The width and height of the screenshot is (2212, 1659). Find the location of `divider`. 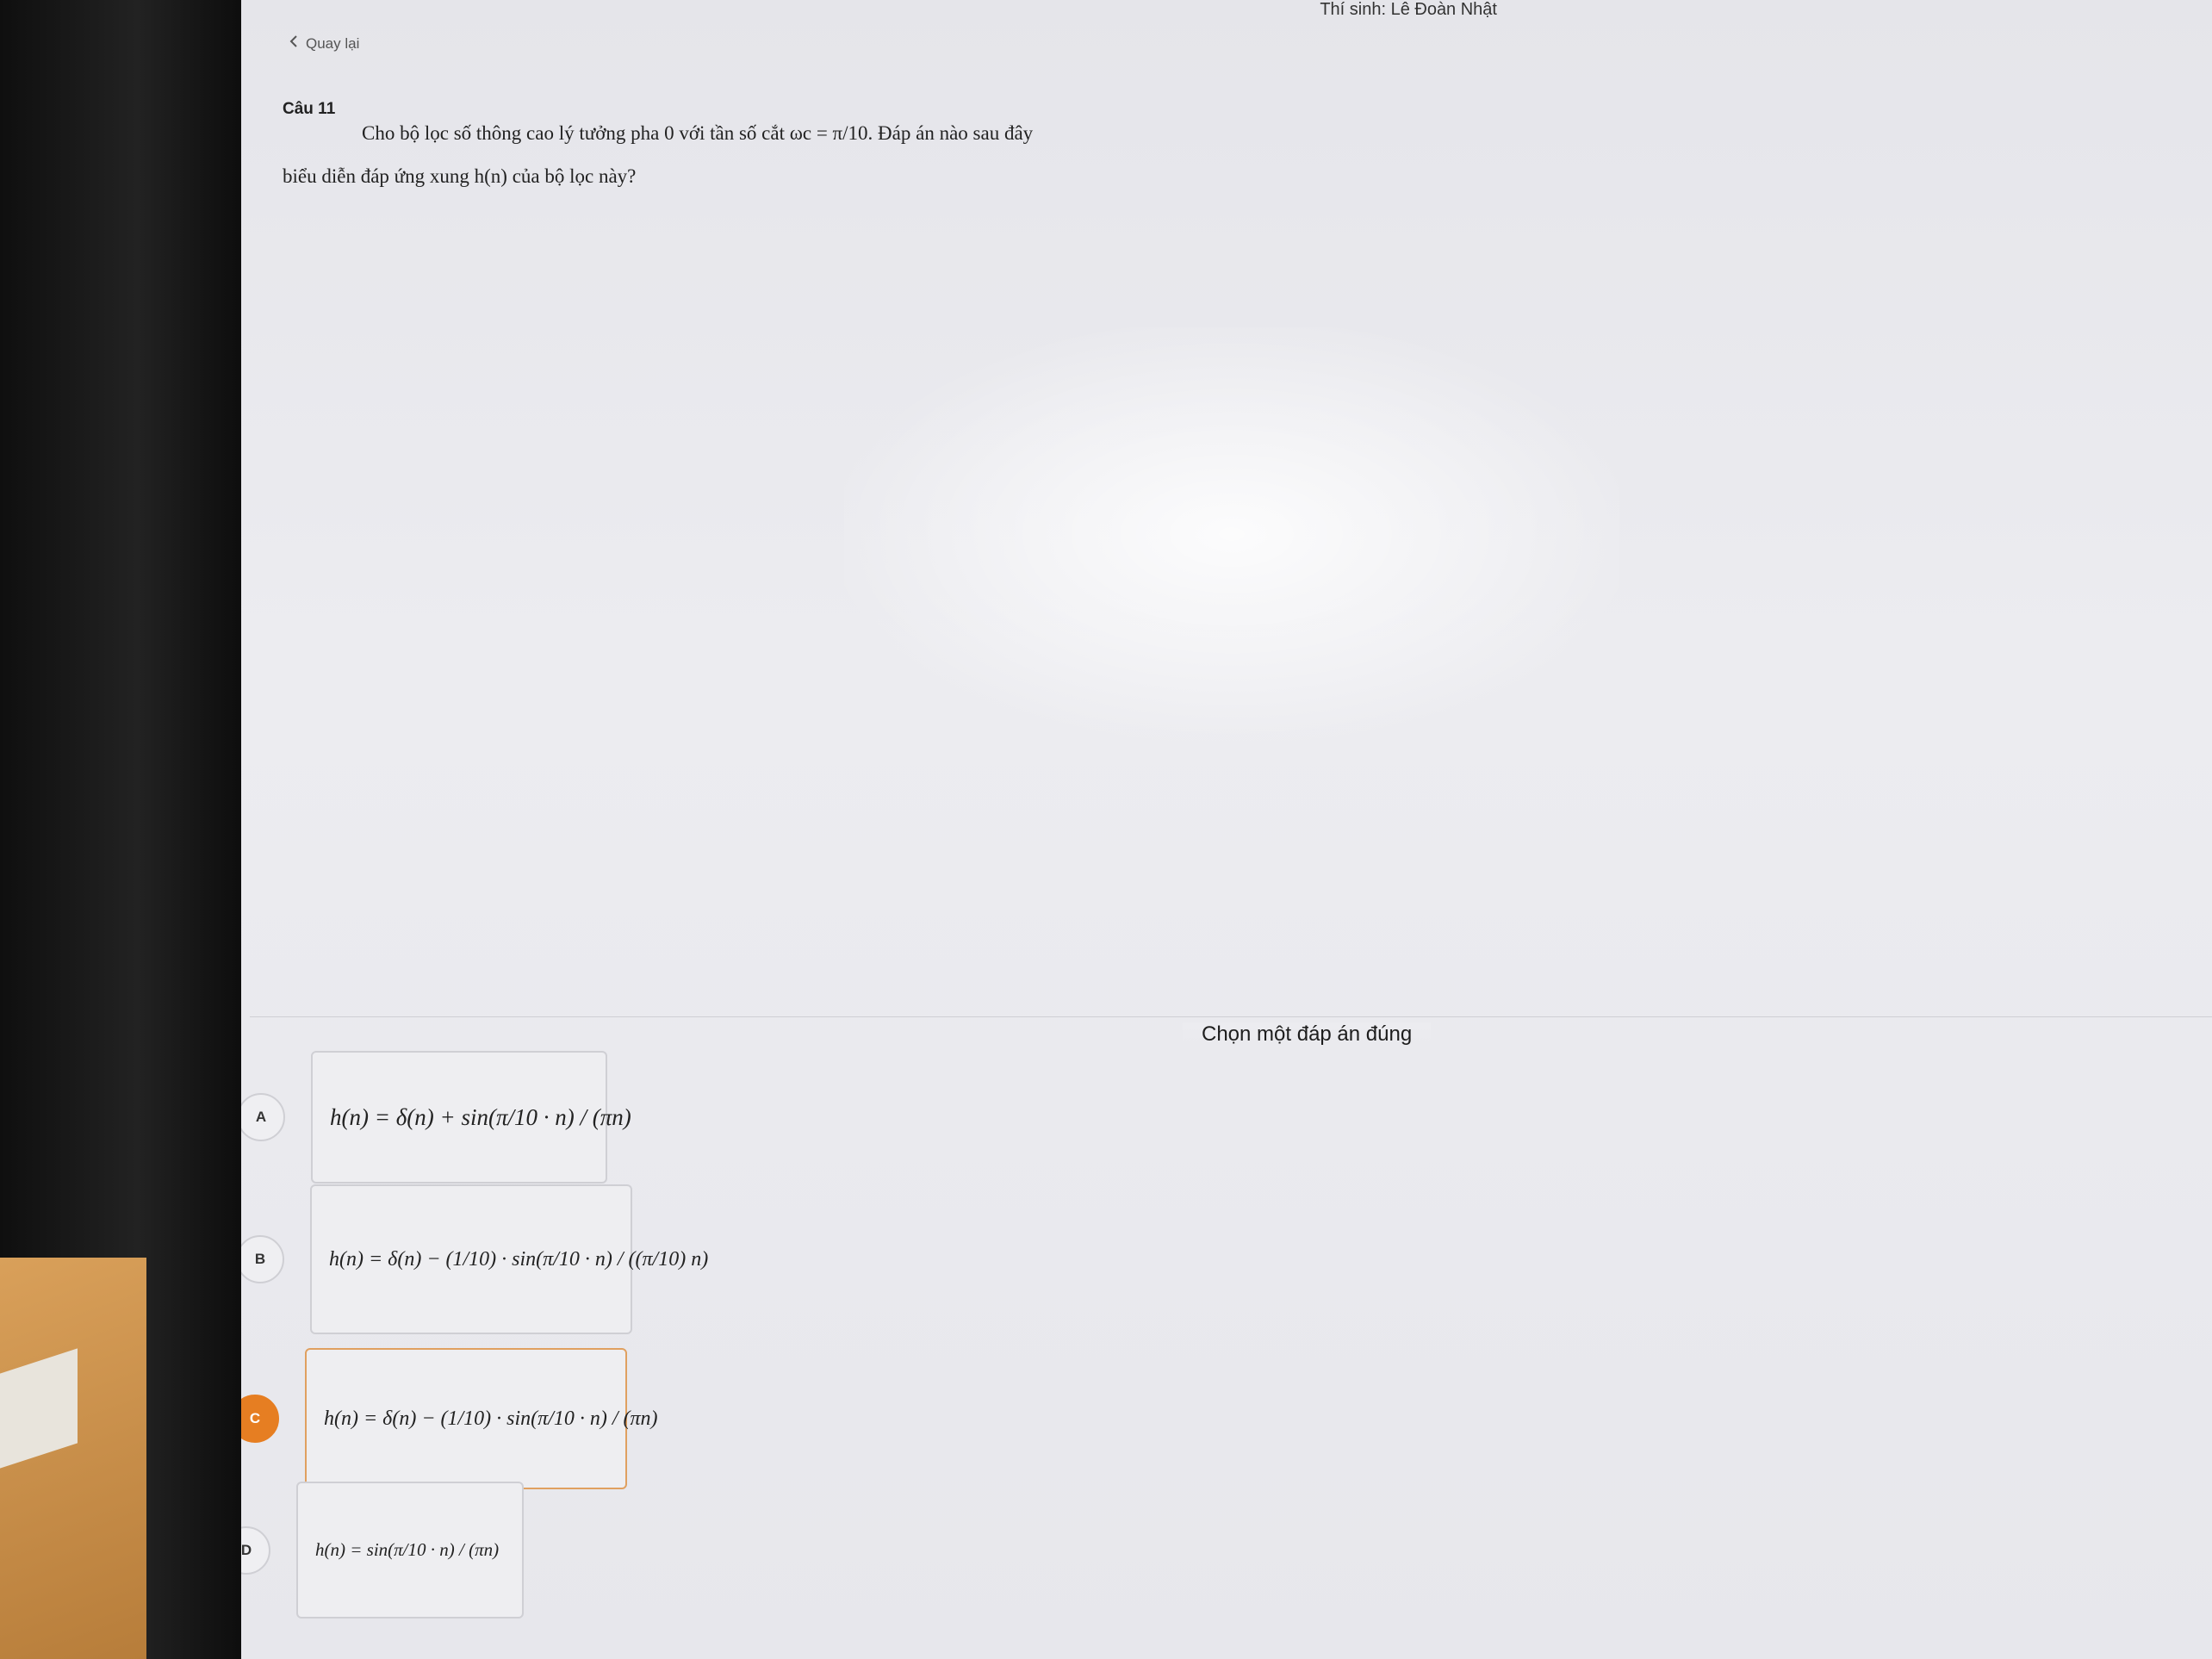

divider is located at coordinates (1231, 1016).